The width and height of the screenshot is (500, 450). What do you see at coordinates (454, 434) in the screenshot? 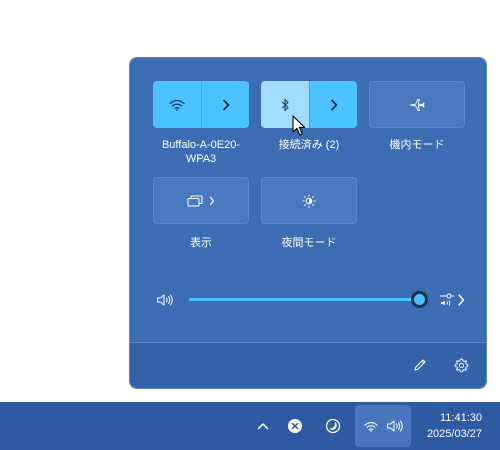
I see `clock-date: 2025/03/27` at bounding box center [454, 434].